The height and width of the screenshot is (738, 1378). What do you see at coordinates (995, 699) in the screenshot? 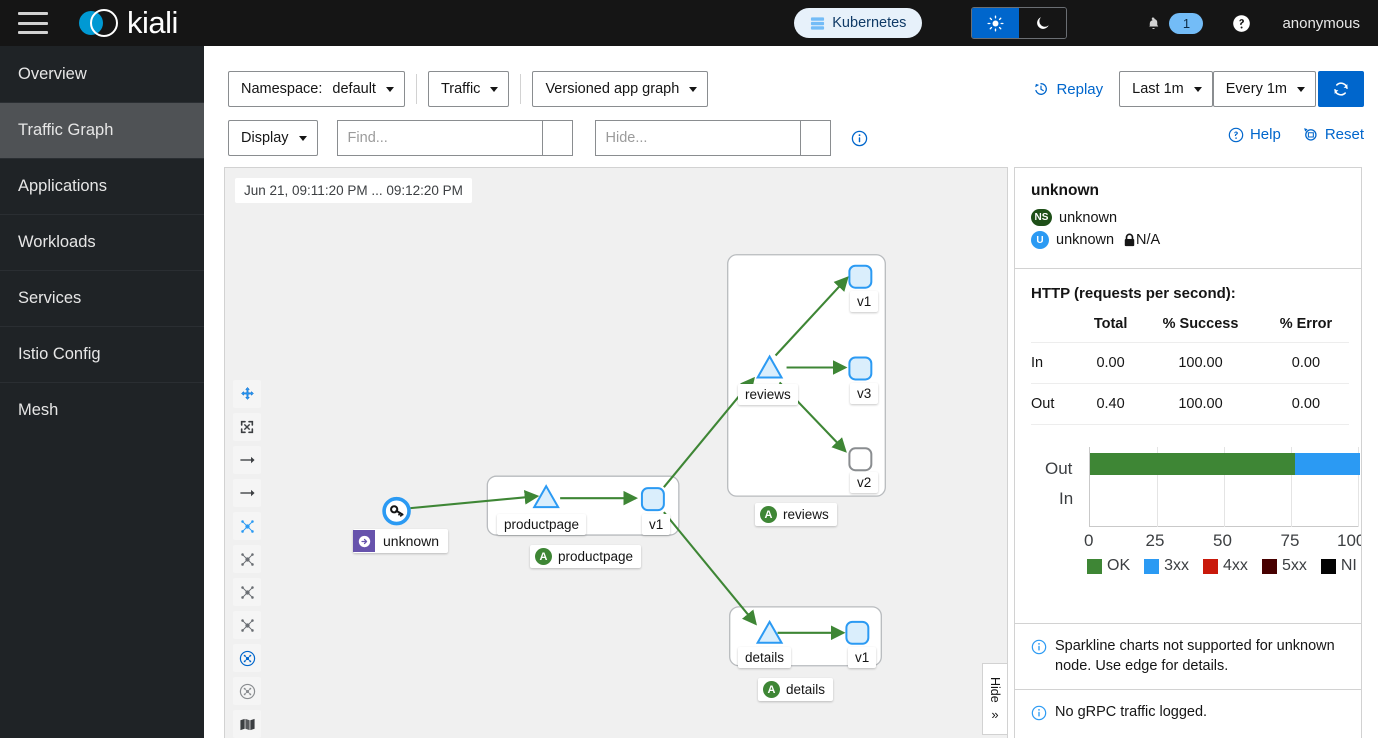
I see `side-panel-hide-tab: Hide »` at bounding box center [995, 699].